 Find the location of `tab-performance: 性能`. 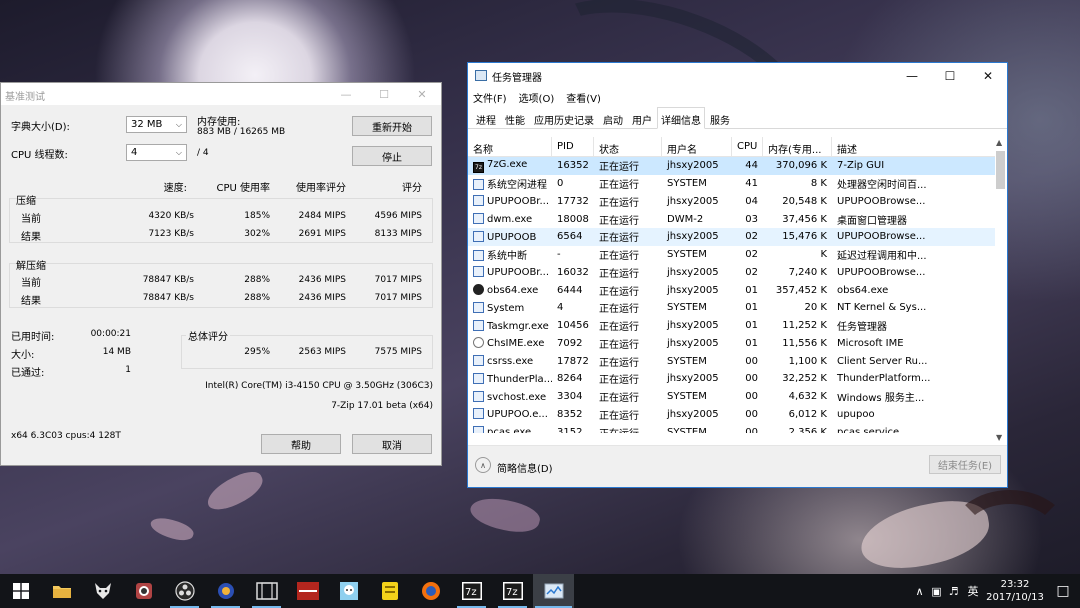

tab-performance: 性能 is located at coordinates (515, 117).